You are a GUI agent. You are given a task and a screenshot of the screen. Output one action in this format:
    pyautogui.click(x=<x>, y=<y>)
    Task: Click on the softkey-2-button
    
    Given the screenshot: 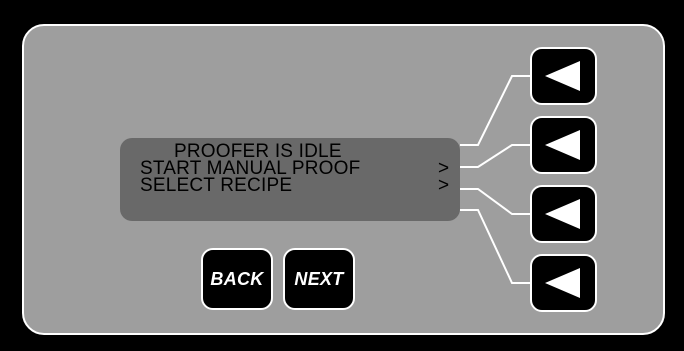 What is the action you would take?
    pyautogui.click(x=563, y=145)
    